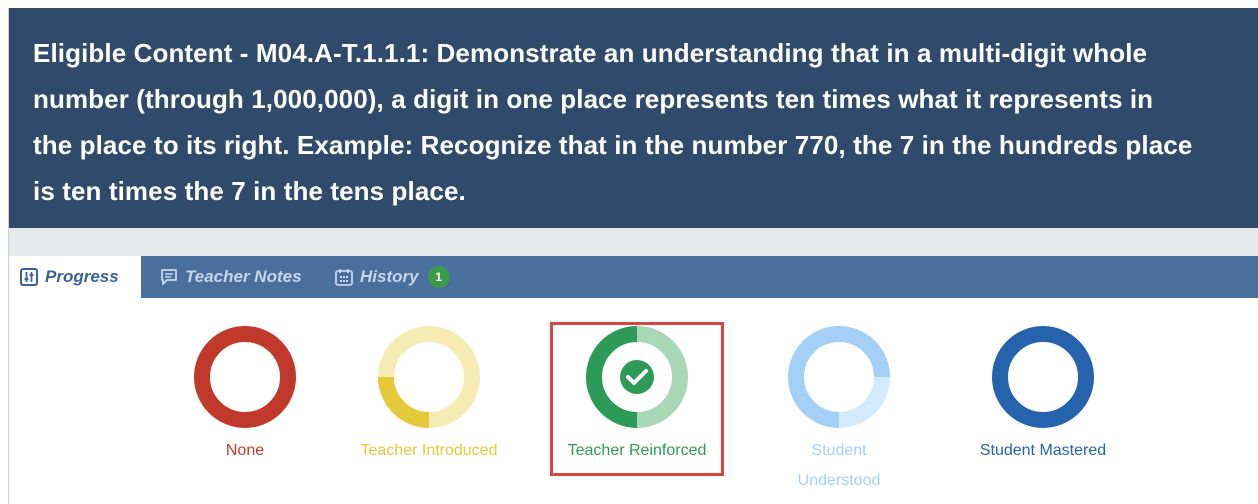 The width and height of the screenshot is (1258, 504). I want to click on status-teacher-introduced: Teacher Introduced, so click(429, 394).